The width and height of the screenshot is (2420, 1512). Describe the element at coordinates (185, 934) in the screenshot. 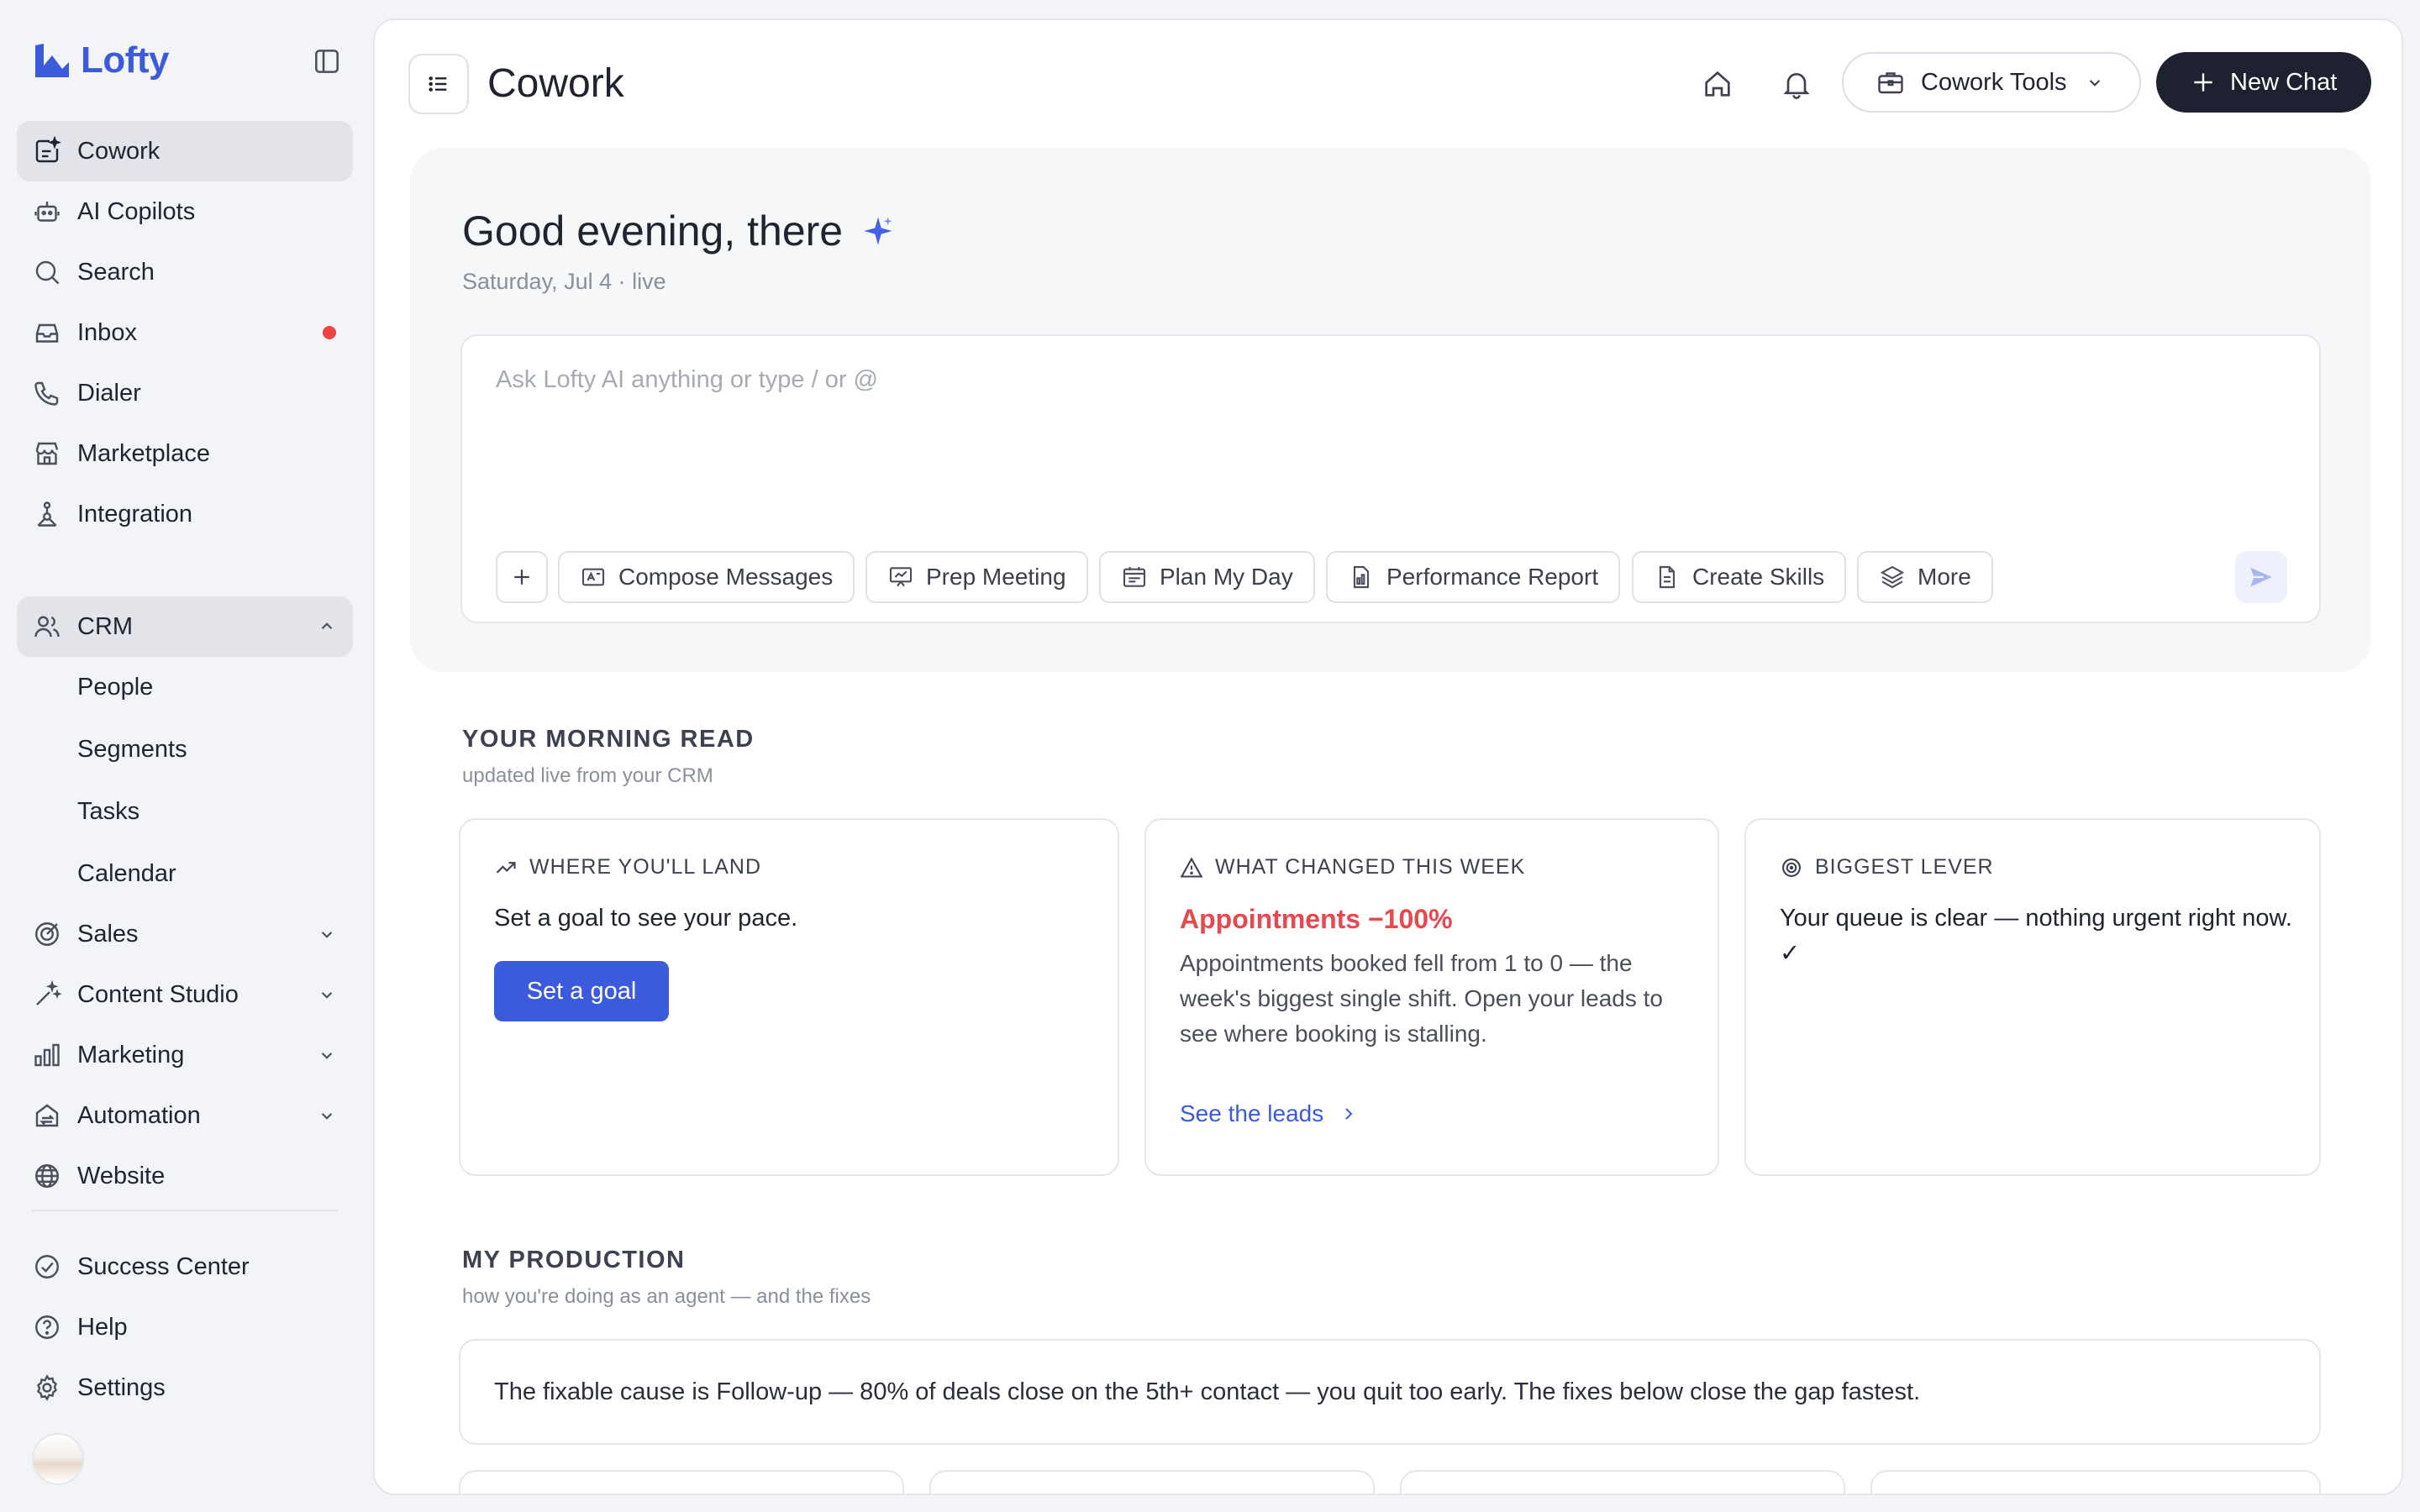

I see `sidebar-group-sales: Sales` at that location.